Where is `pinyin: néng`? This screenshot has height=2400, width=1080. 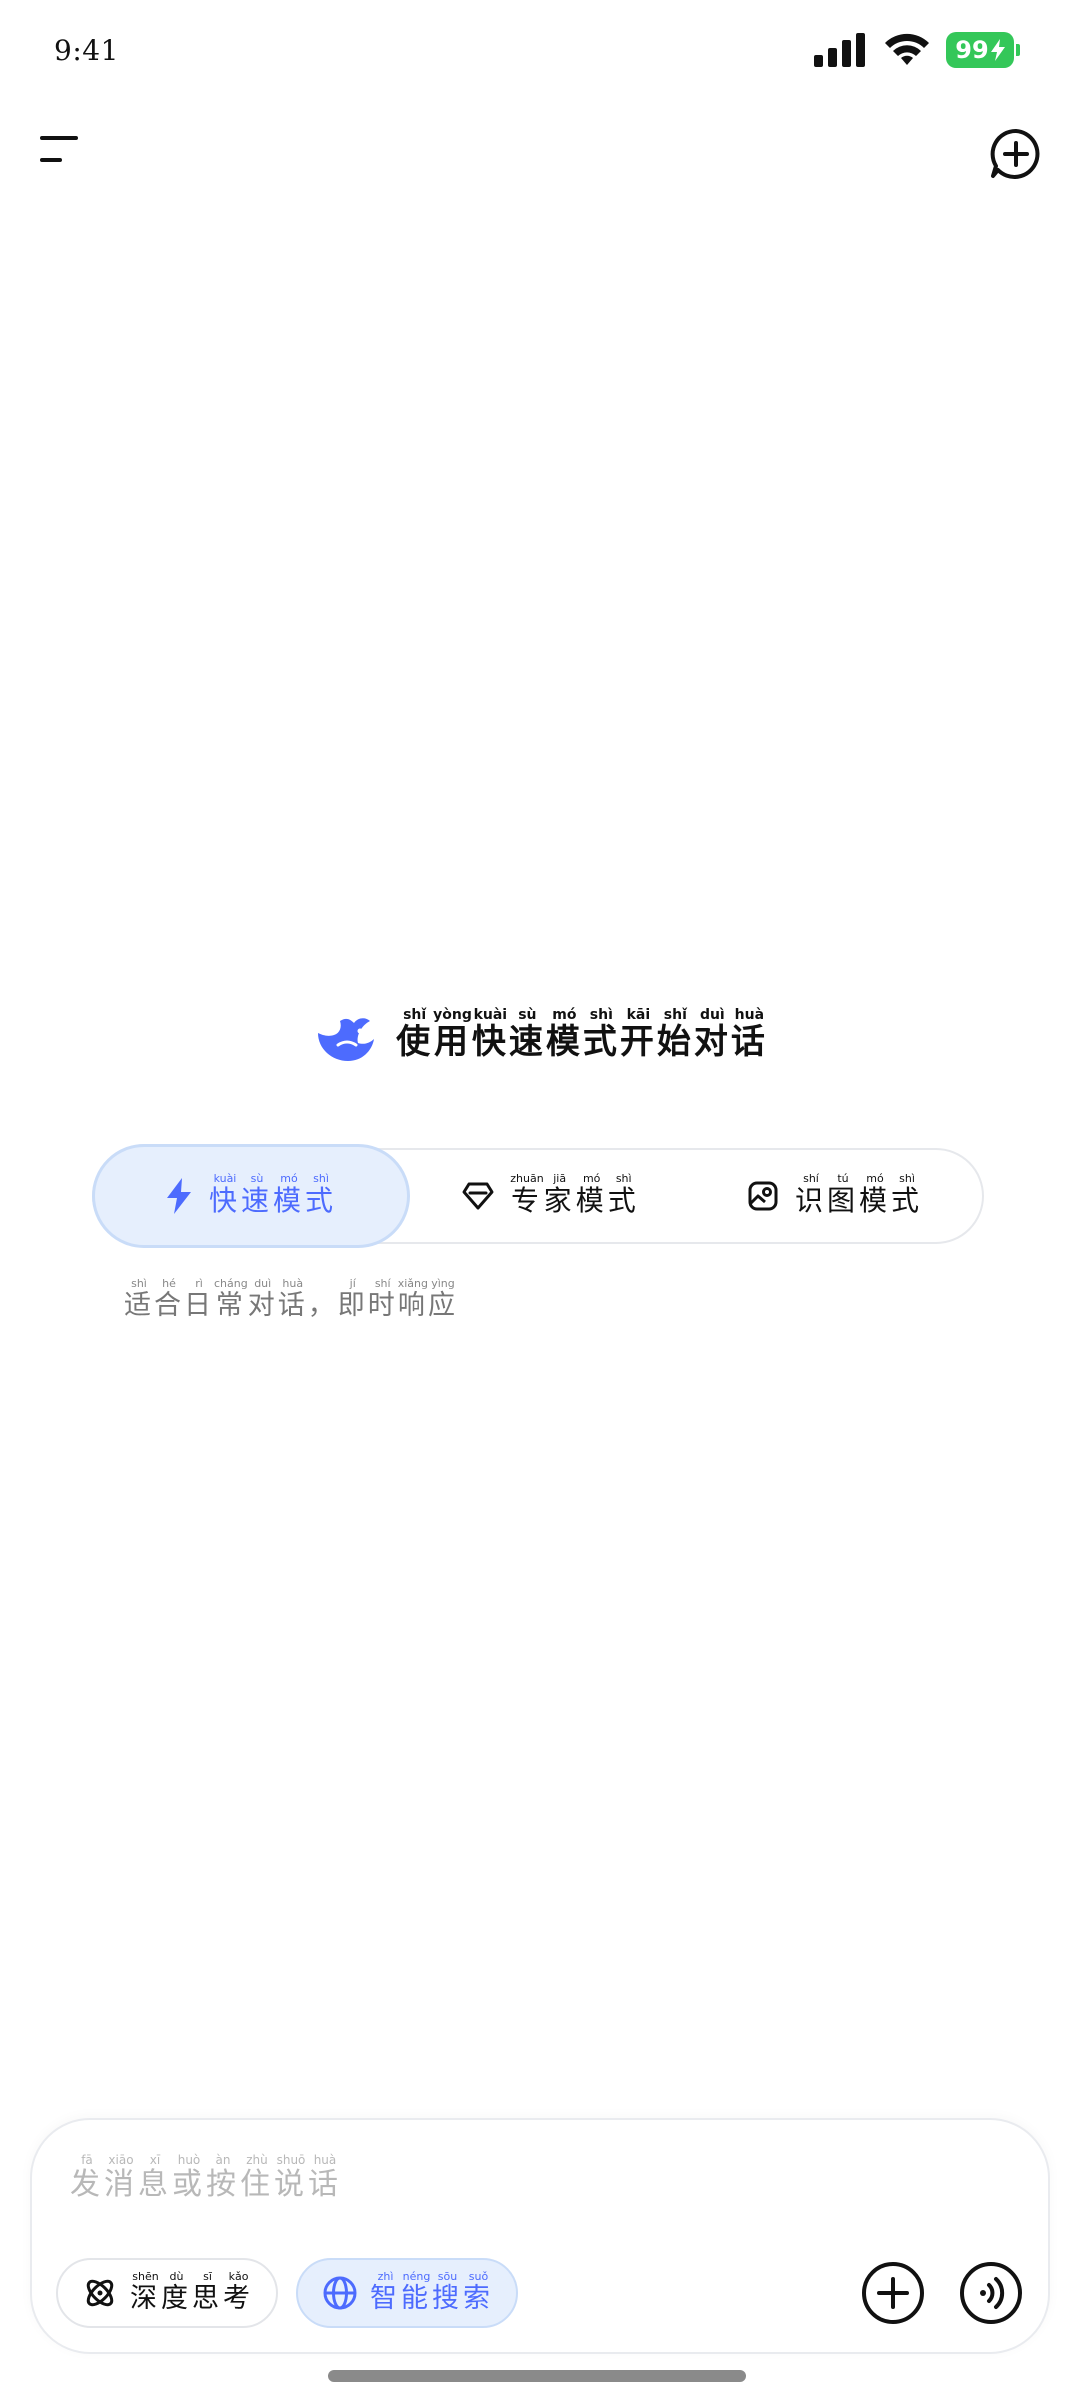 pinyin: néng is located at coordinates (416, 2276).